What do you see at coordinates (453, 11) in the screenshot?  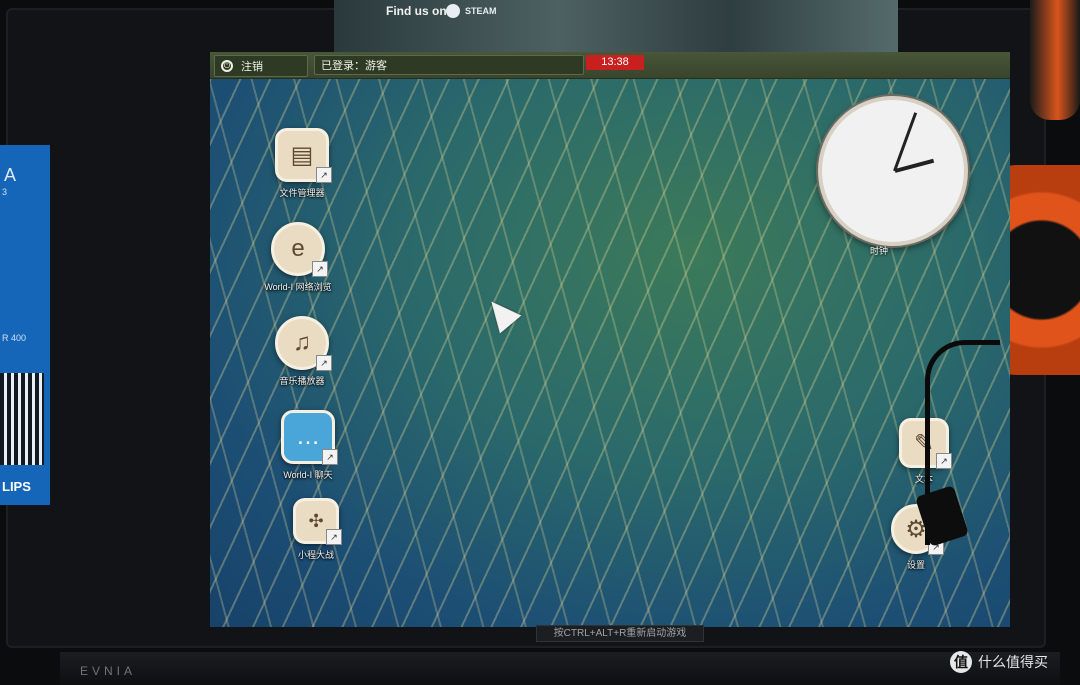 I see `steam-logo-icon` at bounding box center [453, 11].